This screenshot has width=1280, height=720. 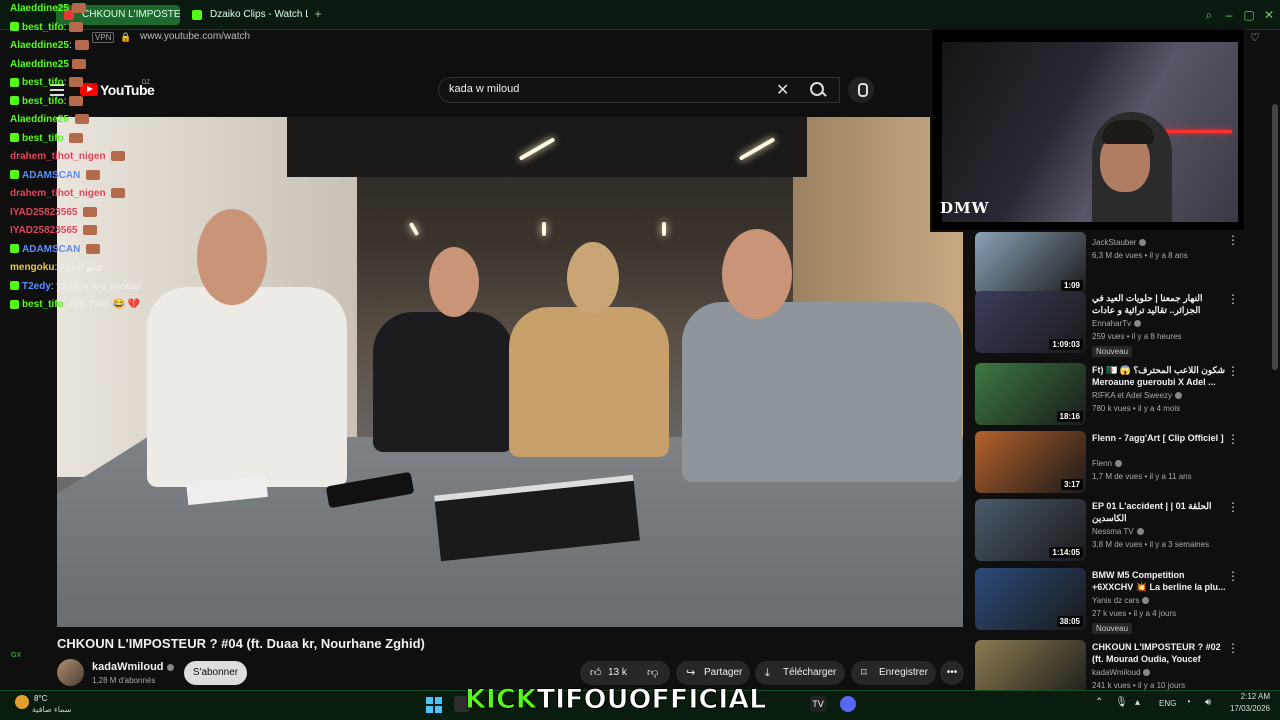 What do you see at coordinates (1160, 512) in the screenshot?
I see `video-title: EP 01 L'accident | الحلقة 01 | الكاسدين` at bounding box center [1160, 512].